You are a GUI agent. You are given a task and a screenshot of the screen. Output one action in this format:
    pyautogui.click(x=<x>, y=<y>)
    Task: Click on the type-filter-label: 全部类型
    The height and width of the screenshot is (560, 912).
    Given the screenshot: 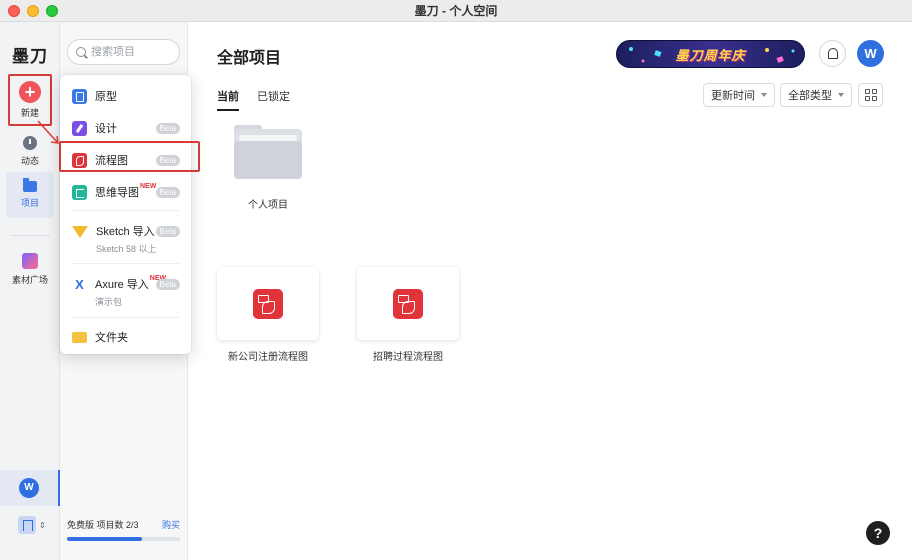 What is the action you would take?
    pyautogui.click(x=810, y=96)
    